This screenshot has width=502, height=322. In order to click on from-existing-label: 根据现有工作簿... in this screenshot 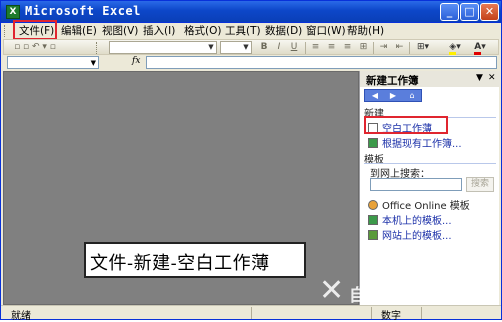, I will do `click(422, 144)`.